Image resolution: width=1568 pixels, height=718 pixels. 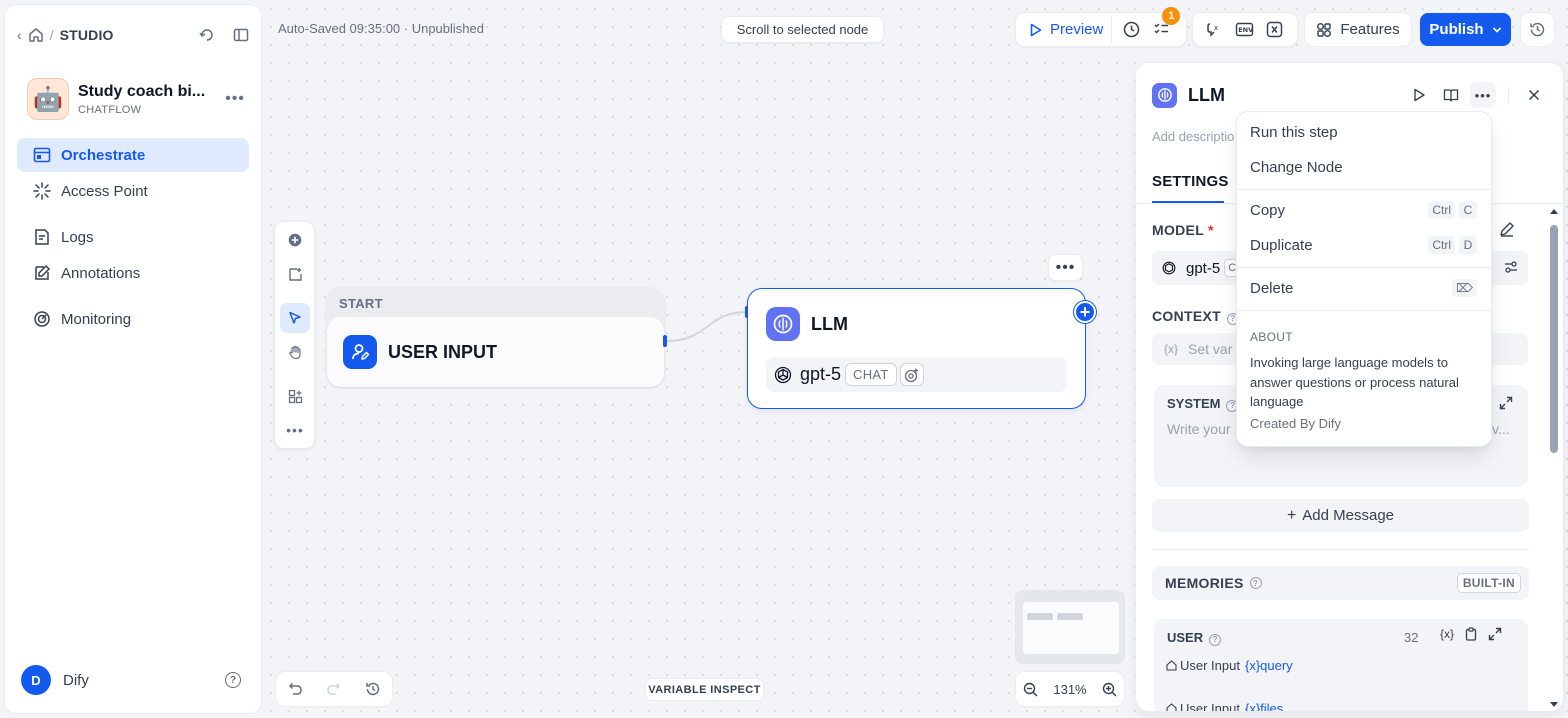 I want to click on zoom-controls: 131%, so click(x=1070, y=689).